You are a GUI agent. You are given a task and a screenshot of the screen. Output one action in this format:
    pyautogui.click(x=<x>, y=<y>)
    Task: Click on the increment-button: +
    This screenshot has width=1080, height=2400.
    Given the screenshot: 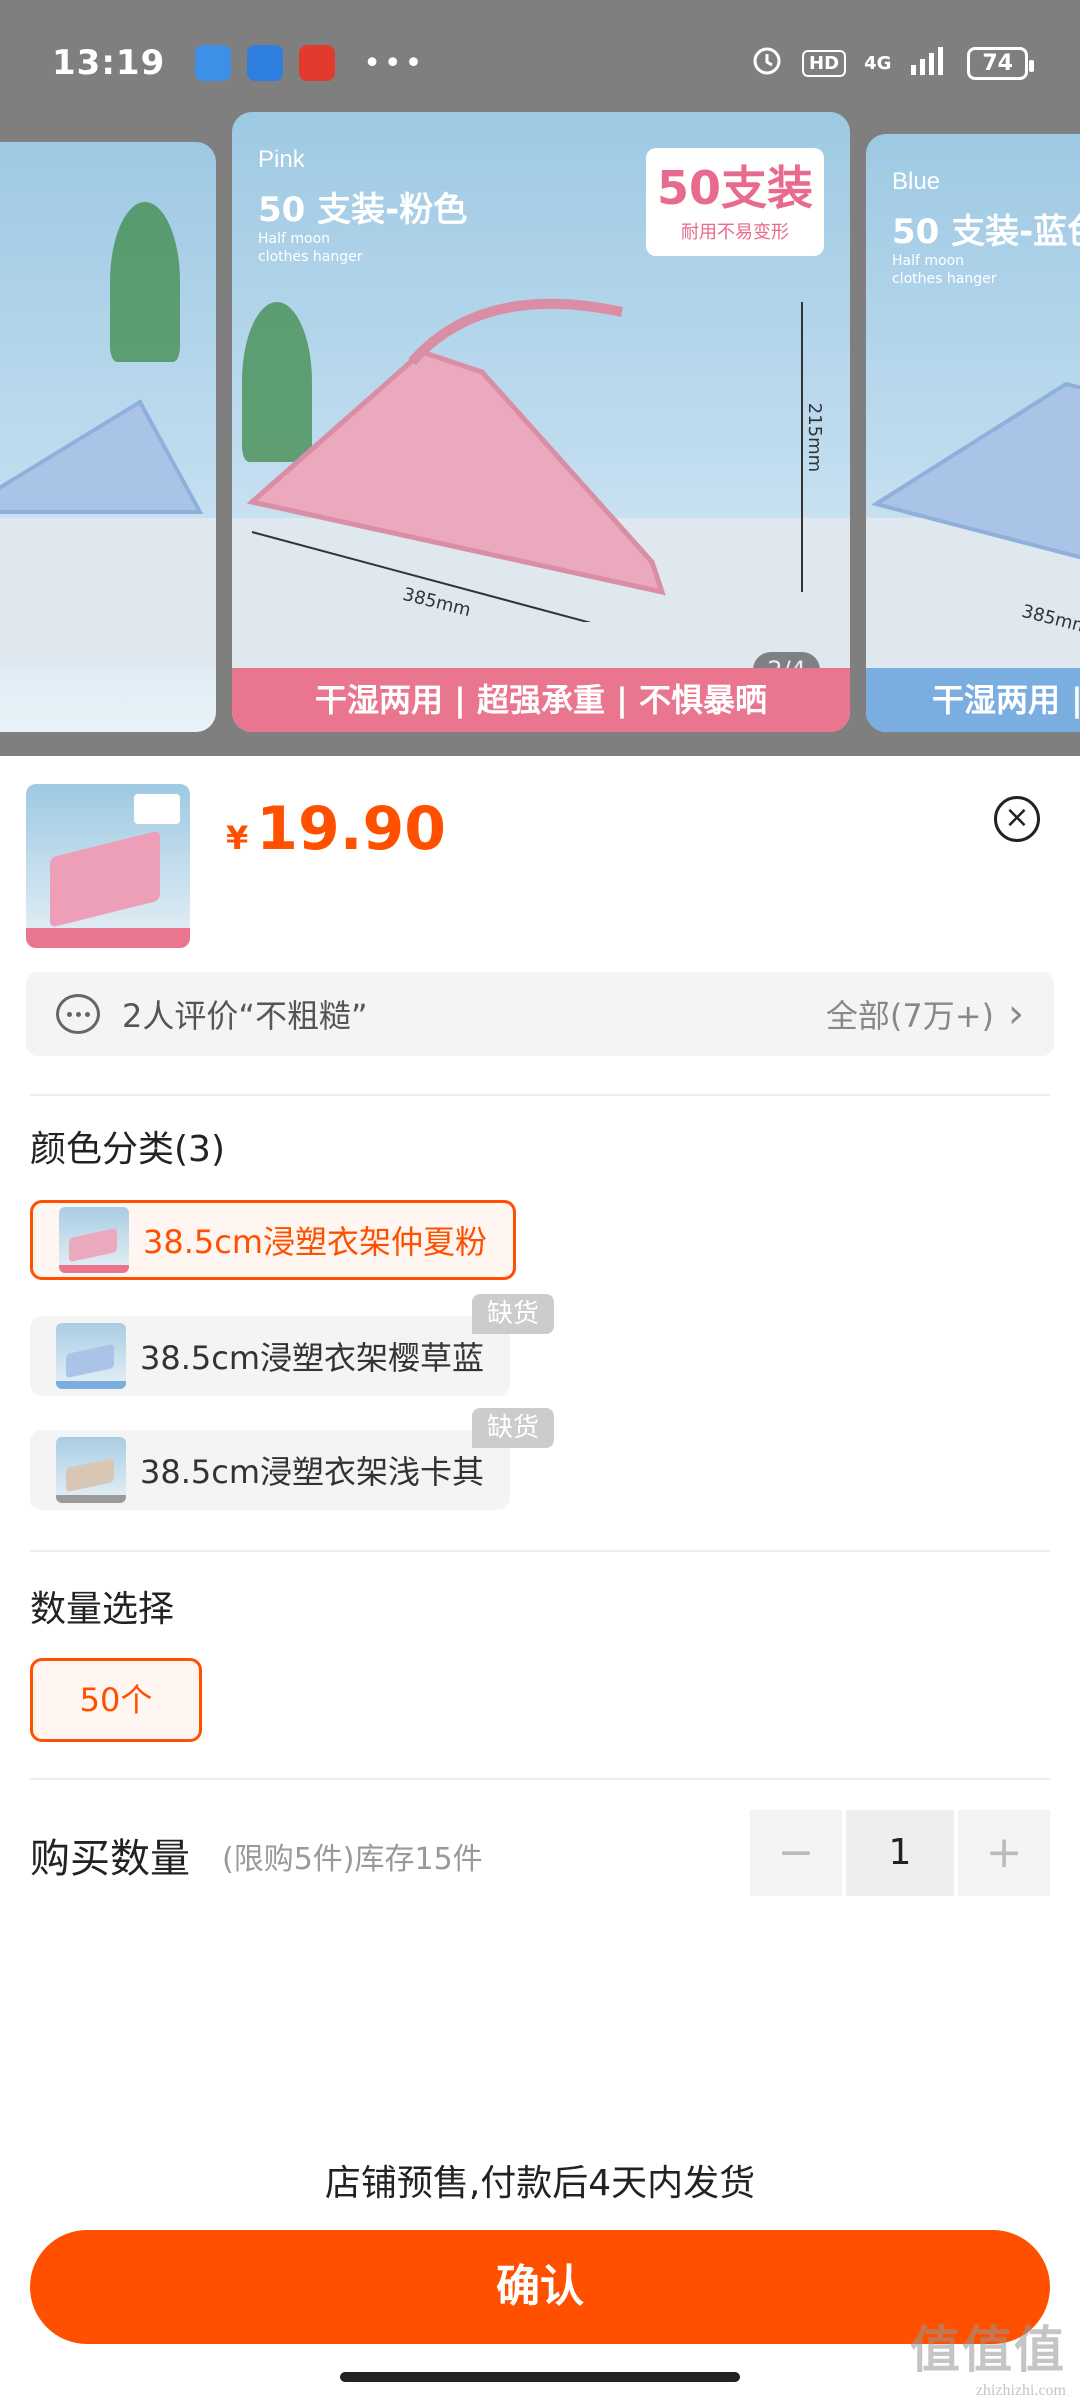 What is the action you would take?
    pyautogui.click(x=1004, y=1853)
    